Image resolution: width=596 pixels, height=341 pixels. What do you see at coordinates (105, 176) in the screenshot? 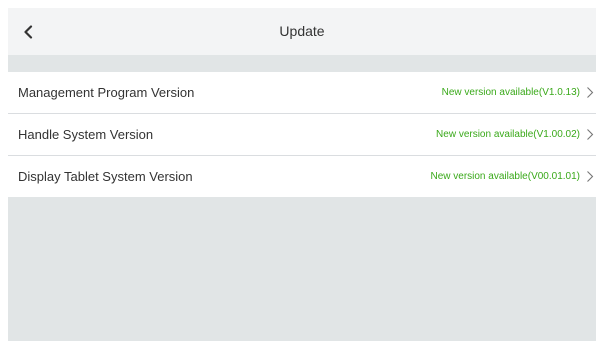
I see `row-label: Display Tablet System Version` at bounding box center [105, 176].